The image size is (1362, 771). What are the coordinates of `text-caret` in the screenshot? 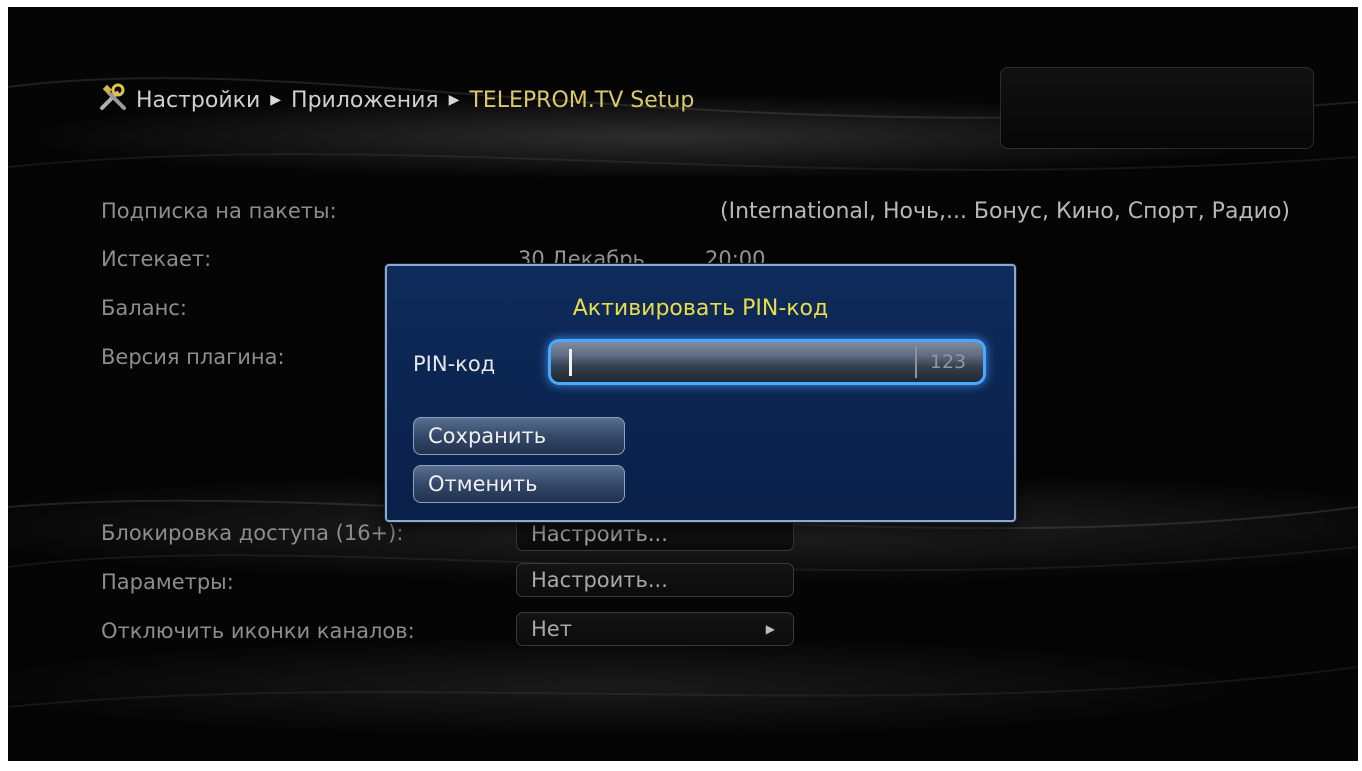 It's located at (570, 362).